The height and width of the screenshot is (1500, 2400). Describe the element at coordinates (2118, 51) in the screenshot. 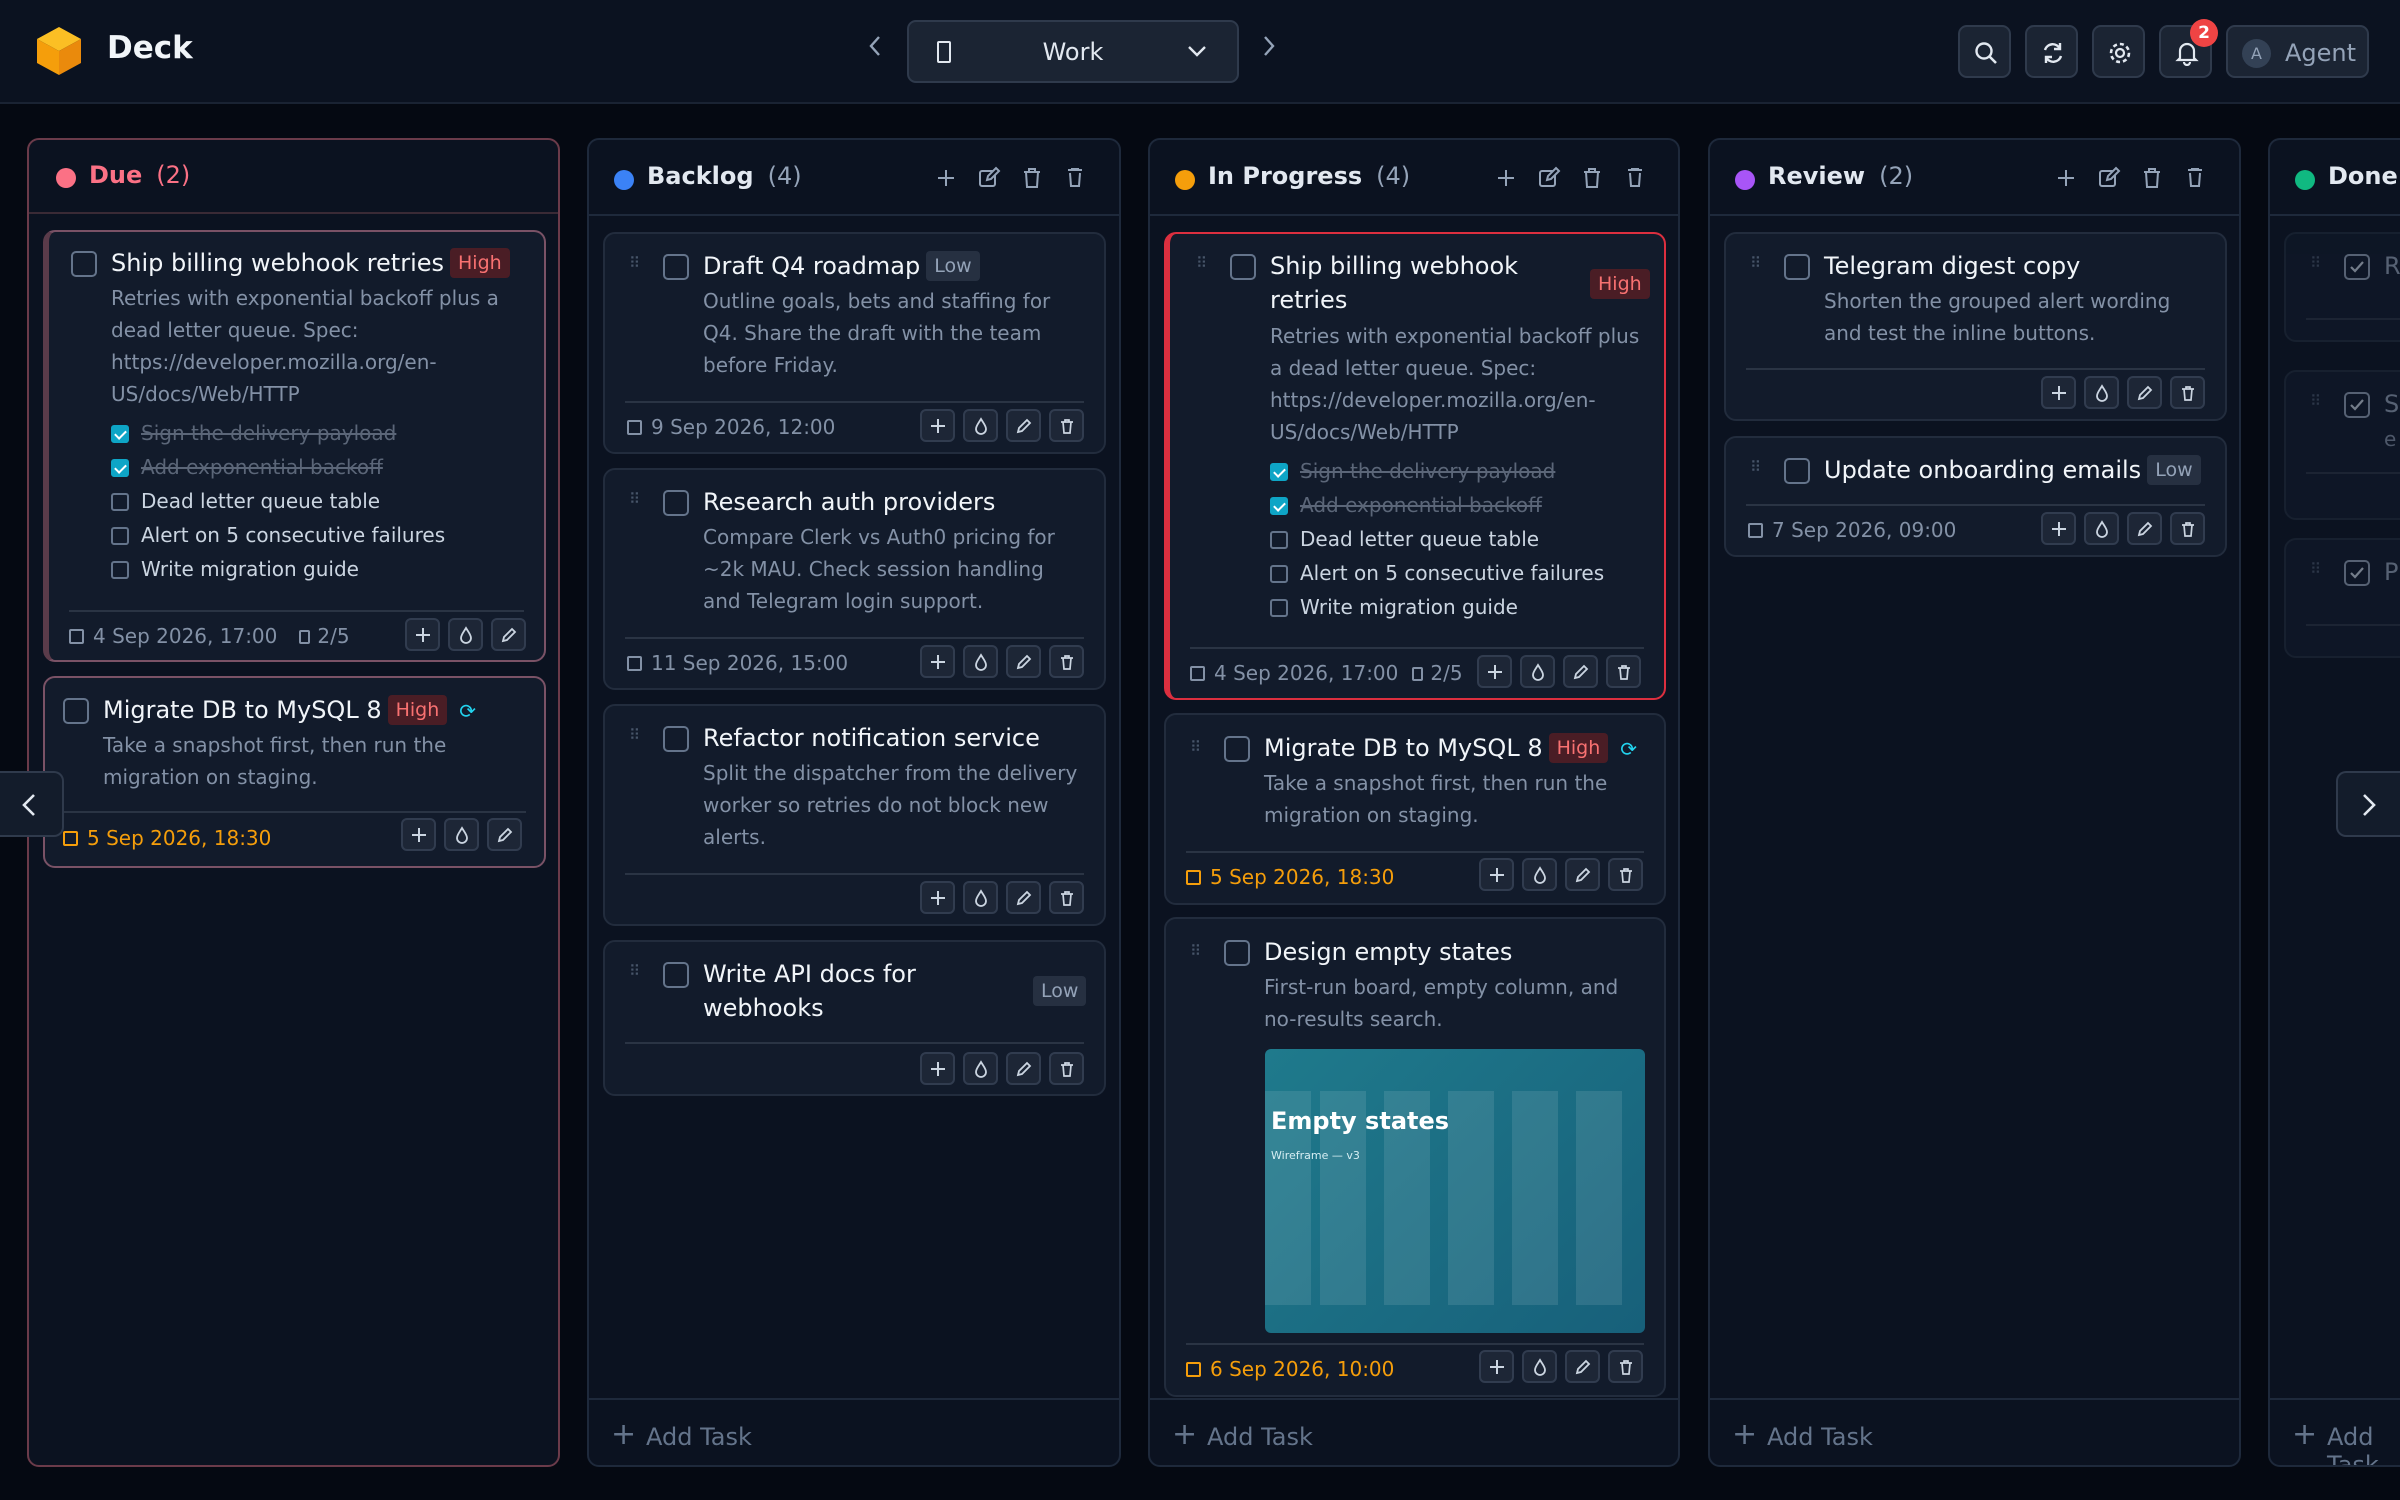

I see `settings-button` at that location.